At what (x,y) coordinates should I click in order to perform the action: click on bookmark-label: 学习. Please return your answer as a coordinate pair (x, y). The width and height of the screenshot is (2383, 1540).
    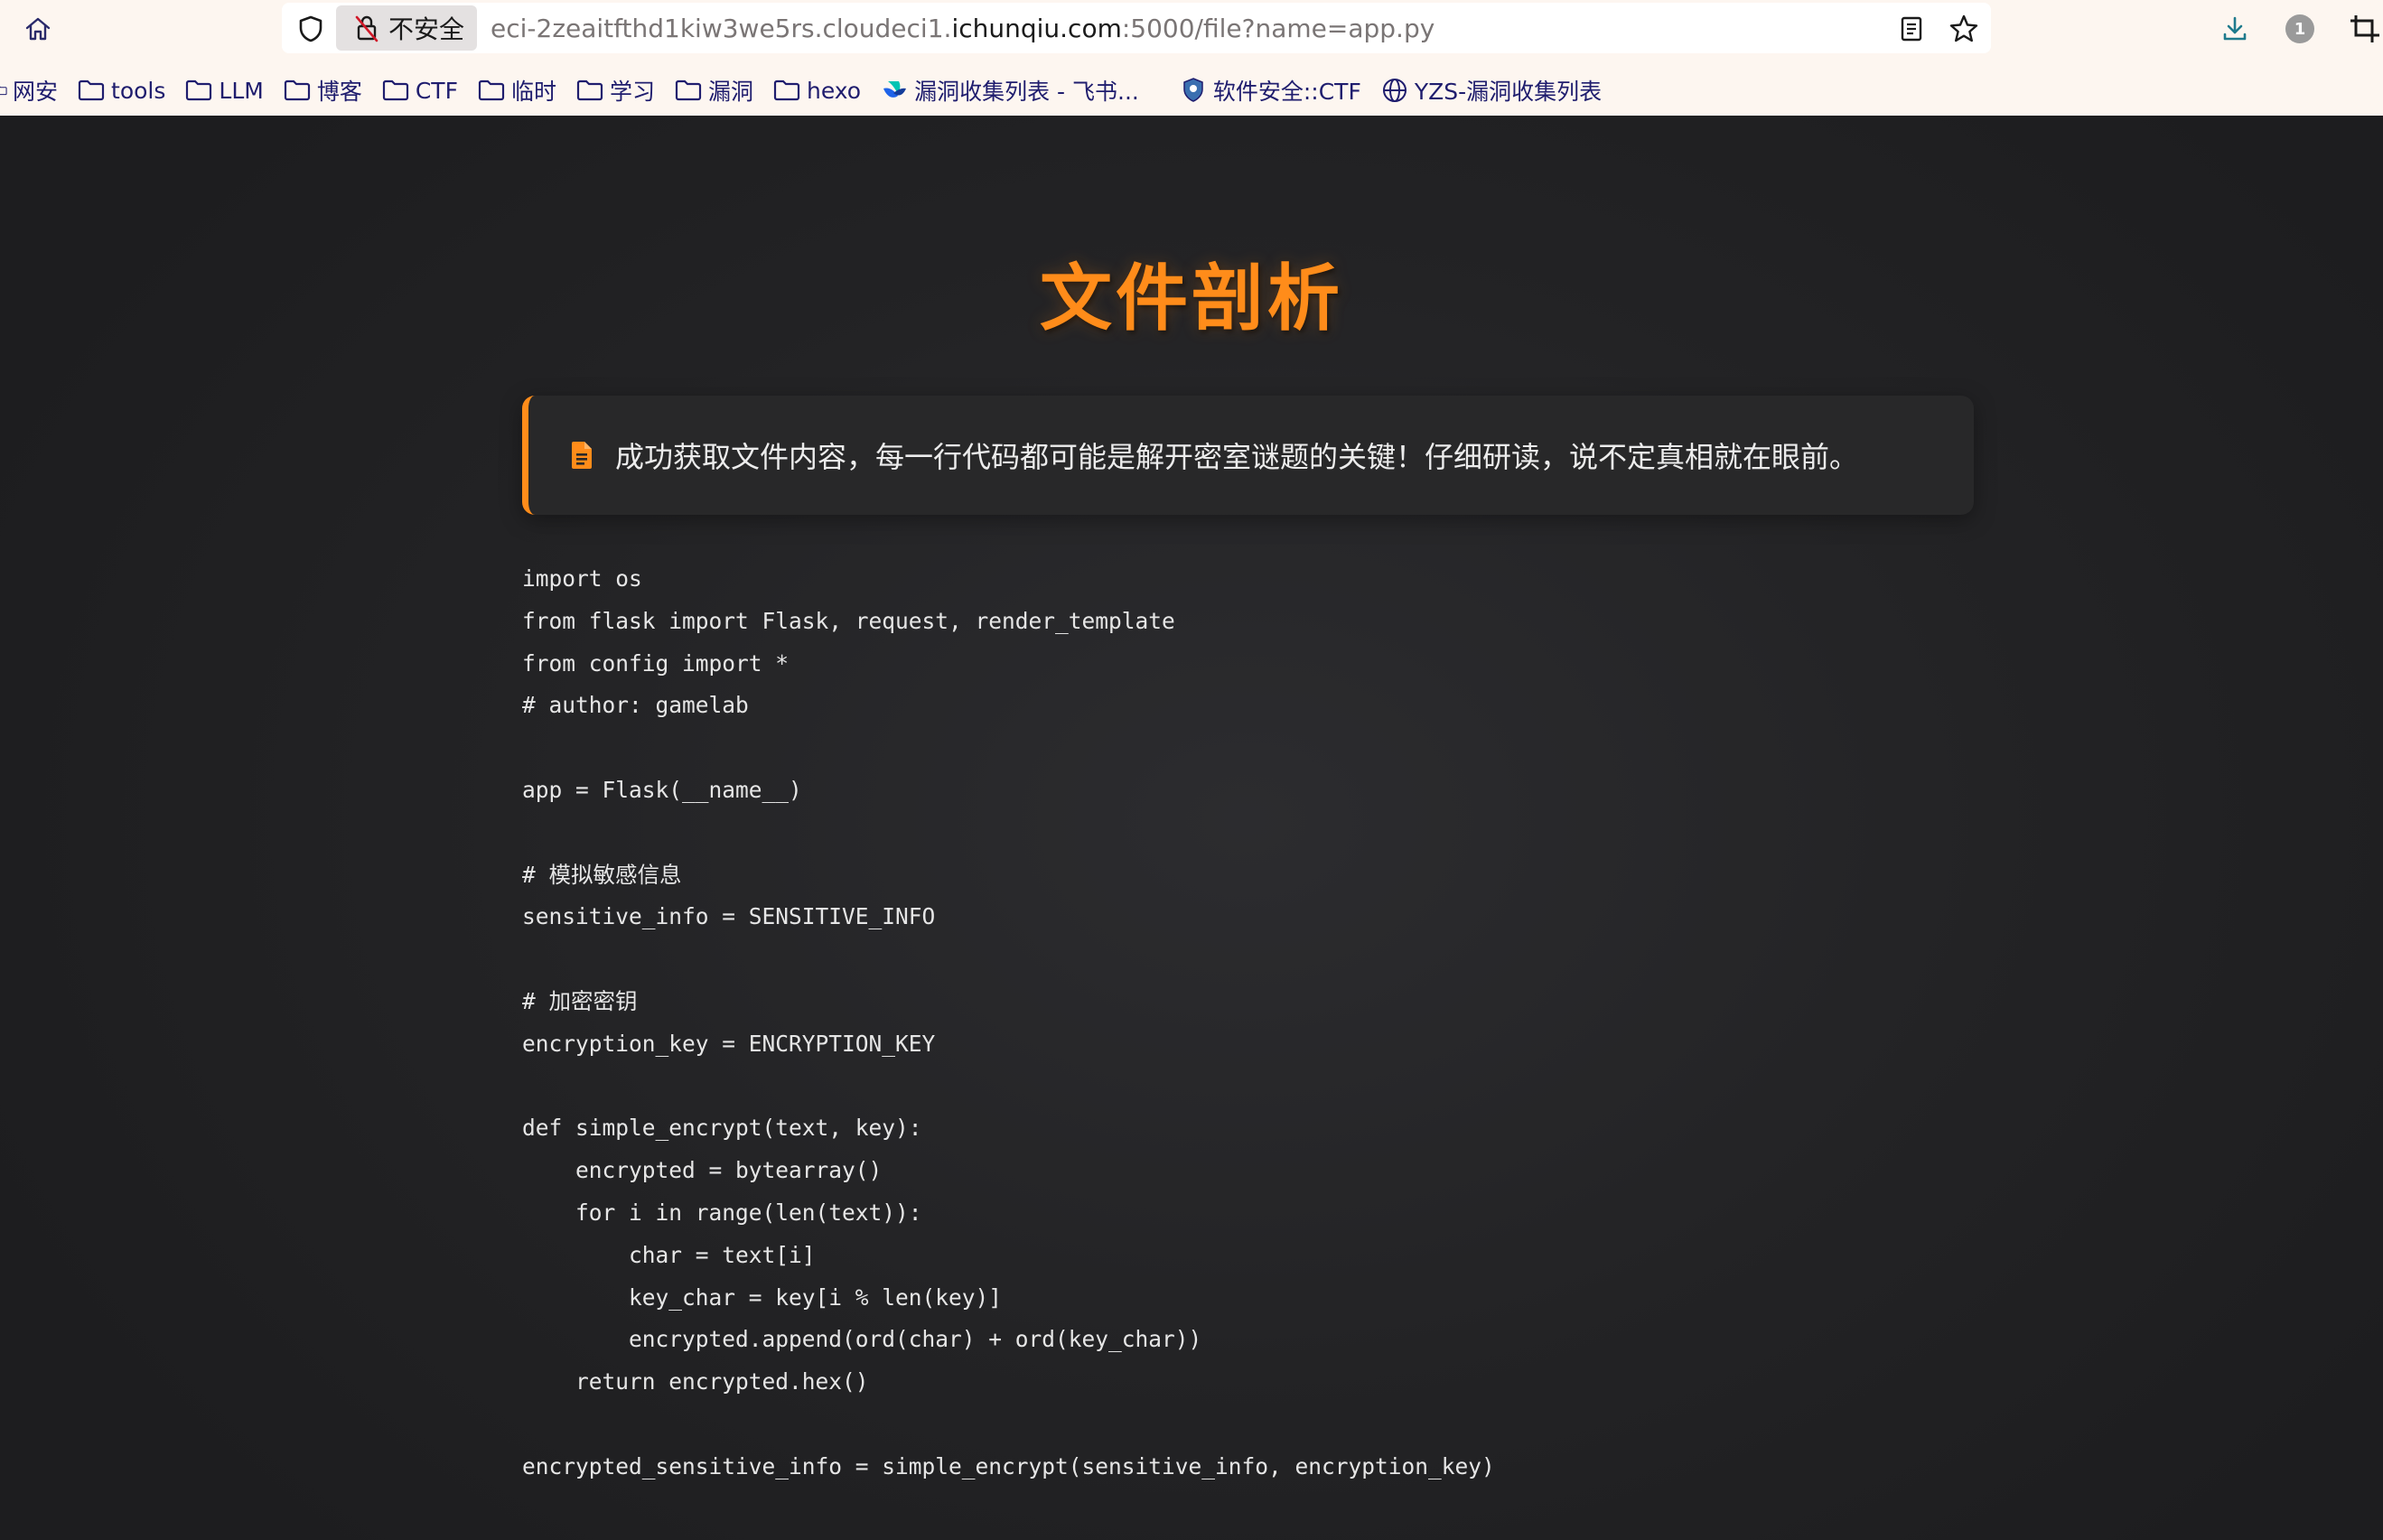
    Looking at the image, I should click on (632, 92).